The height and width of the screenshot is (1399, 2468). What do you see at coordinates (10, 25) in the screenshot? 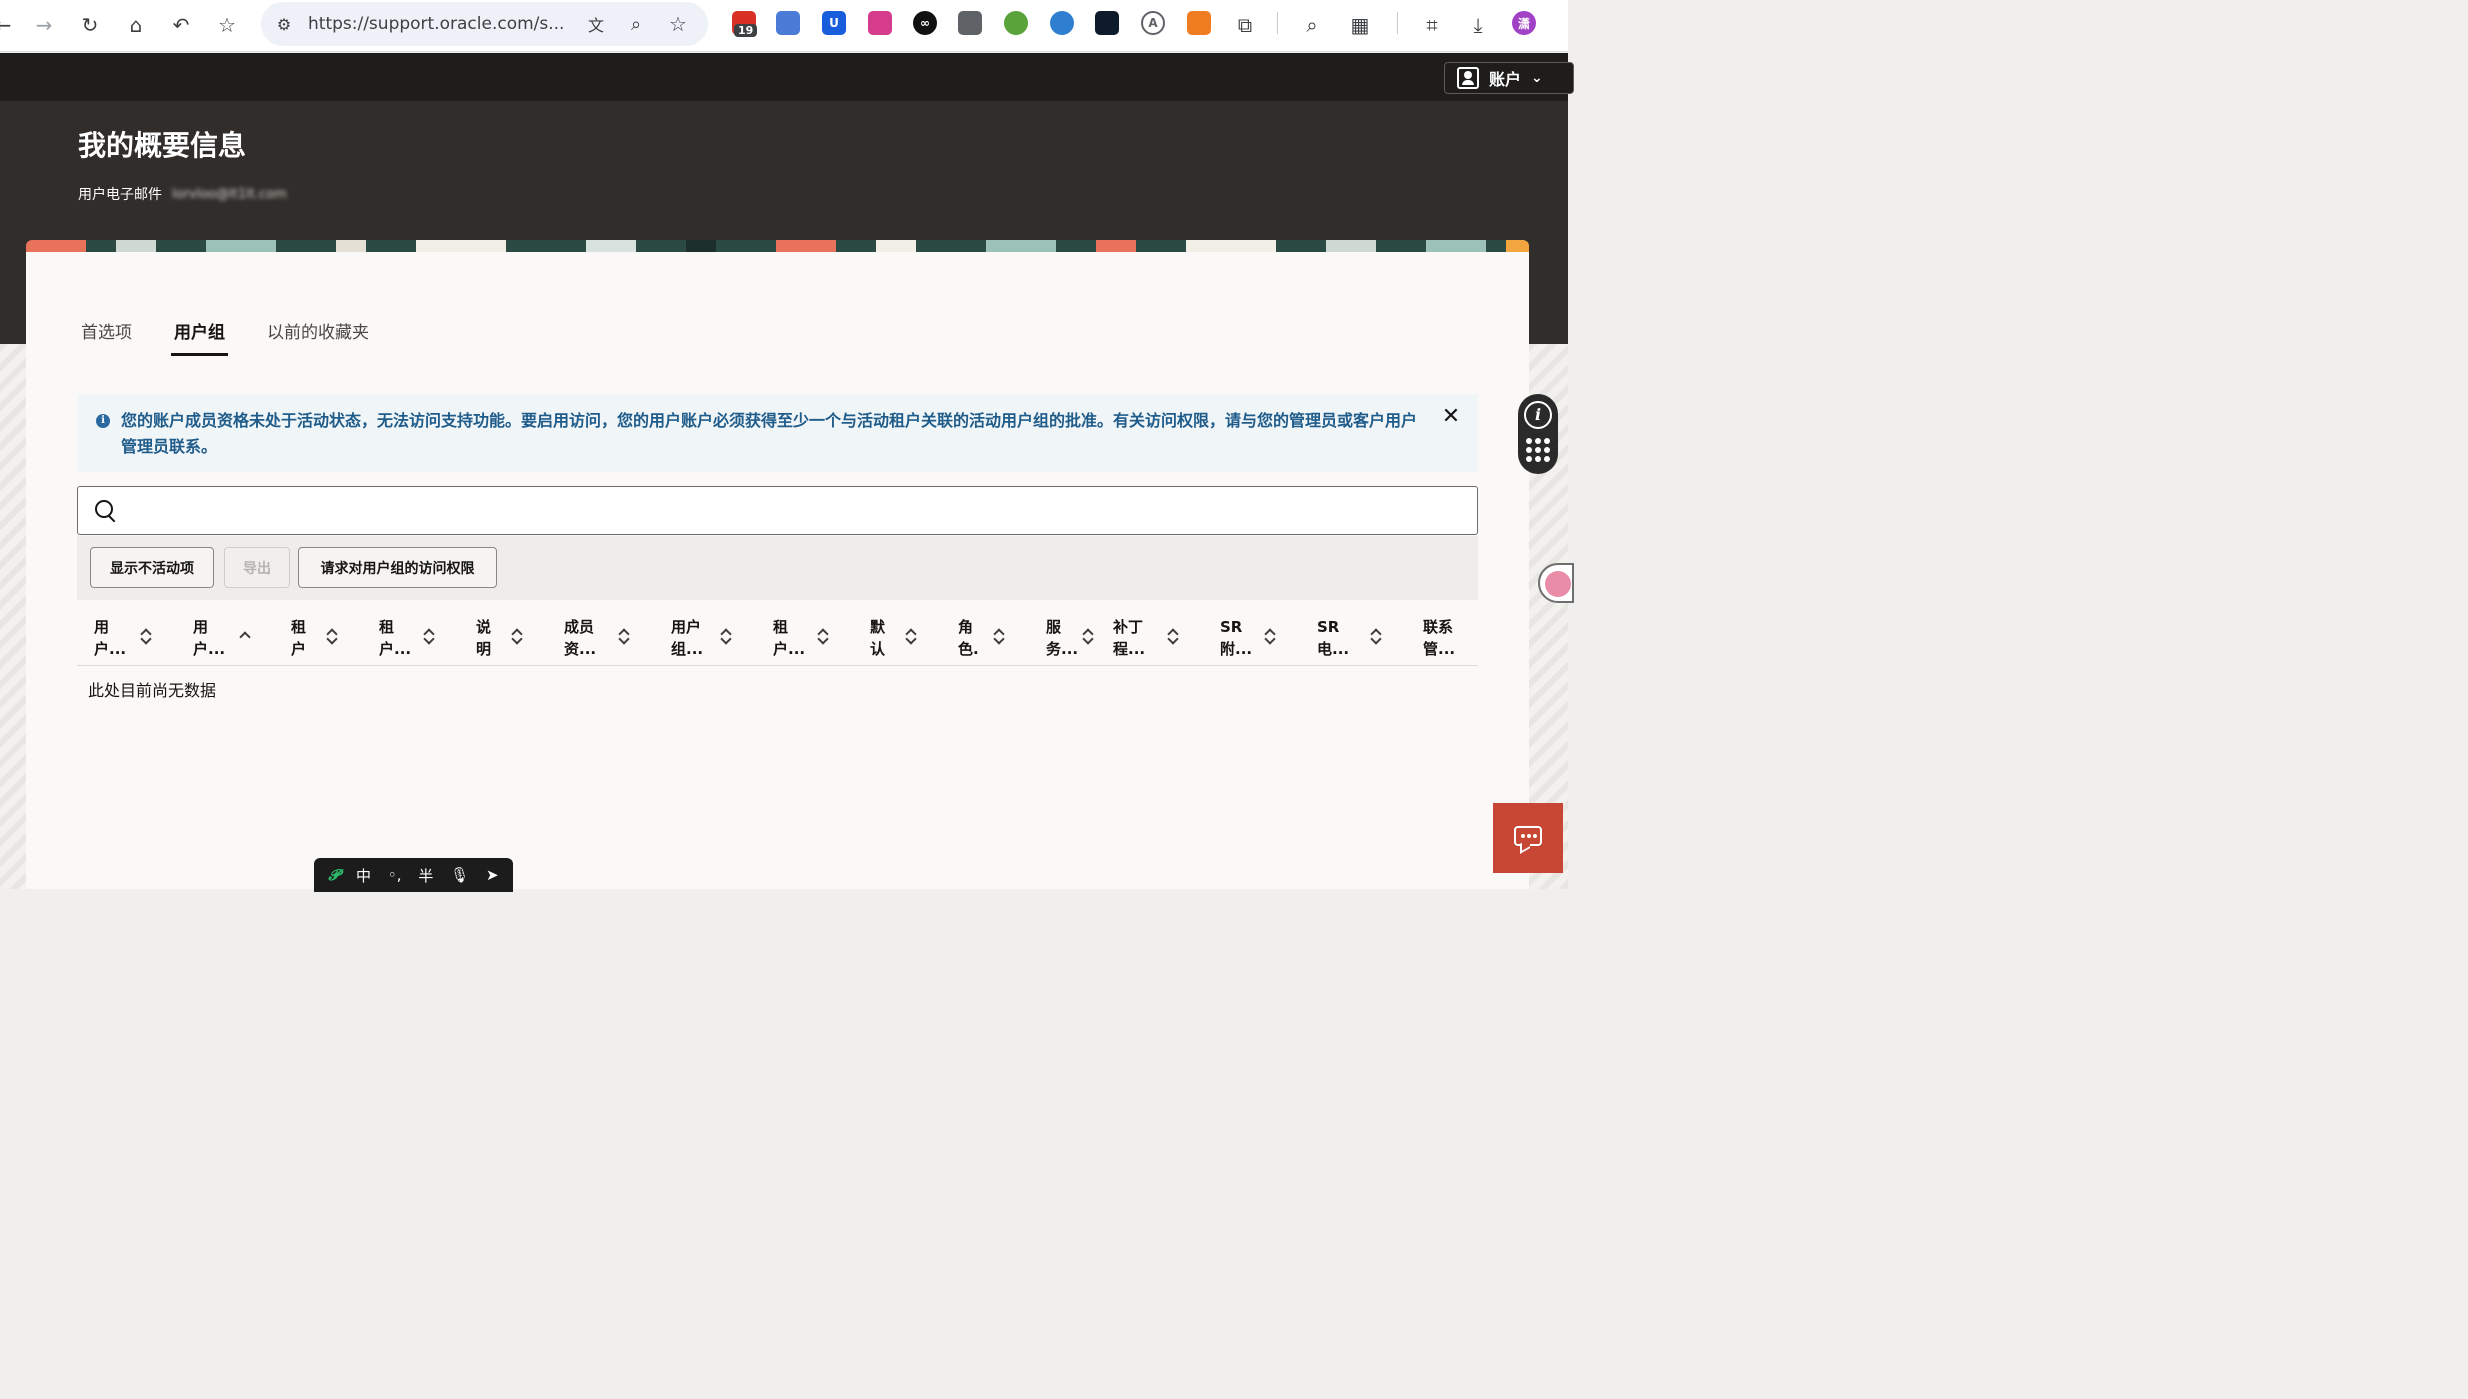
I see `back-icon: ←` at bounding box center [10, 25].